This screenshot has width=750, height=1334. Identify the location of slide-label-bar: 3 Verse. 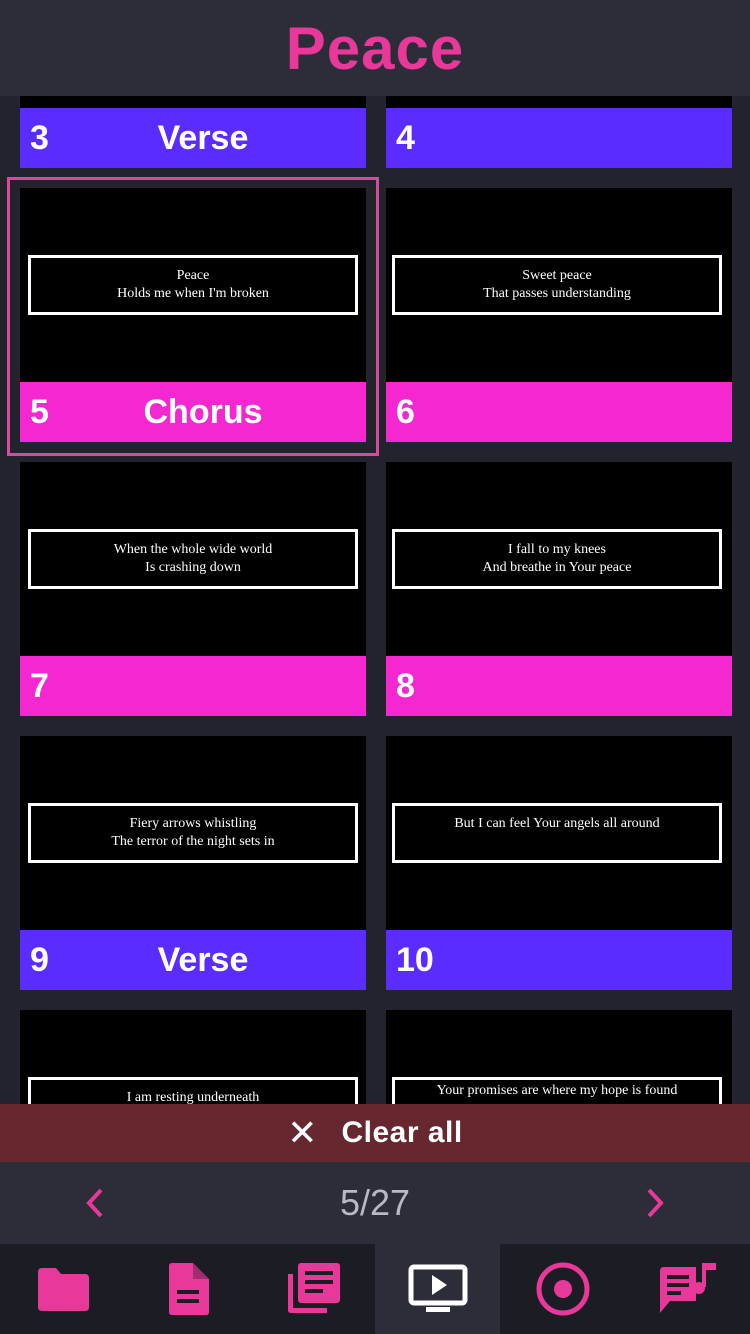
(193, 138).